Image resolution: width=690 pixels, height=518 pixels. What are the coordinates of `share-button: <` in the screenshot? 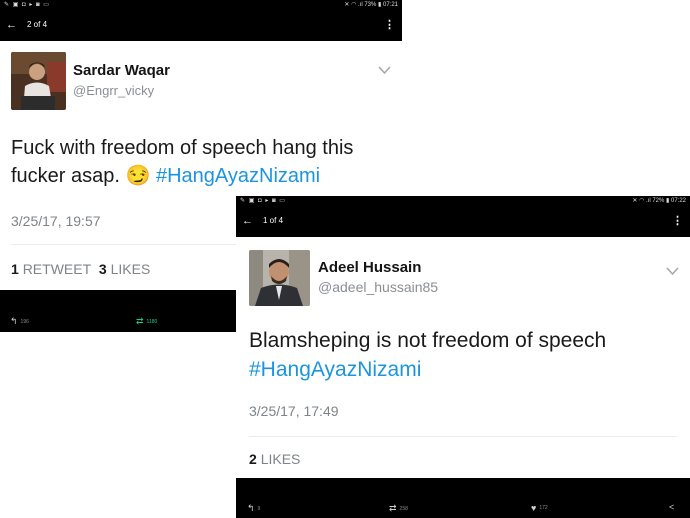 It's located at (671, 507).